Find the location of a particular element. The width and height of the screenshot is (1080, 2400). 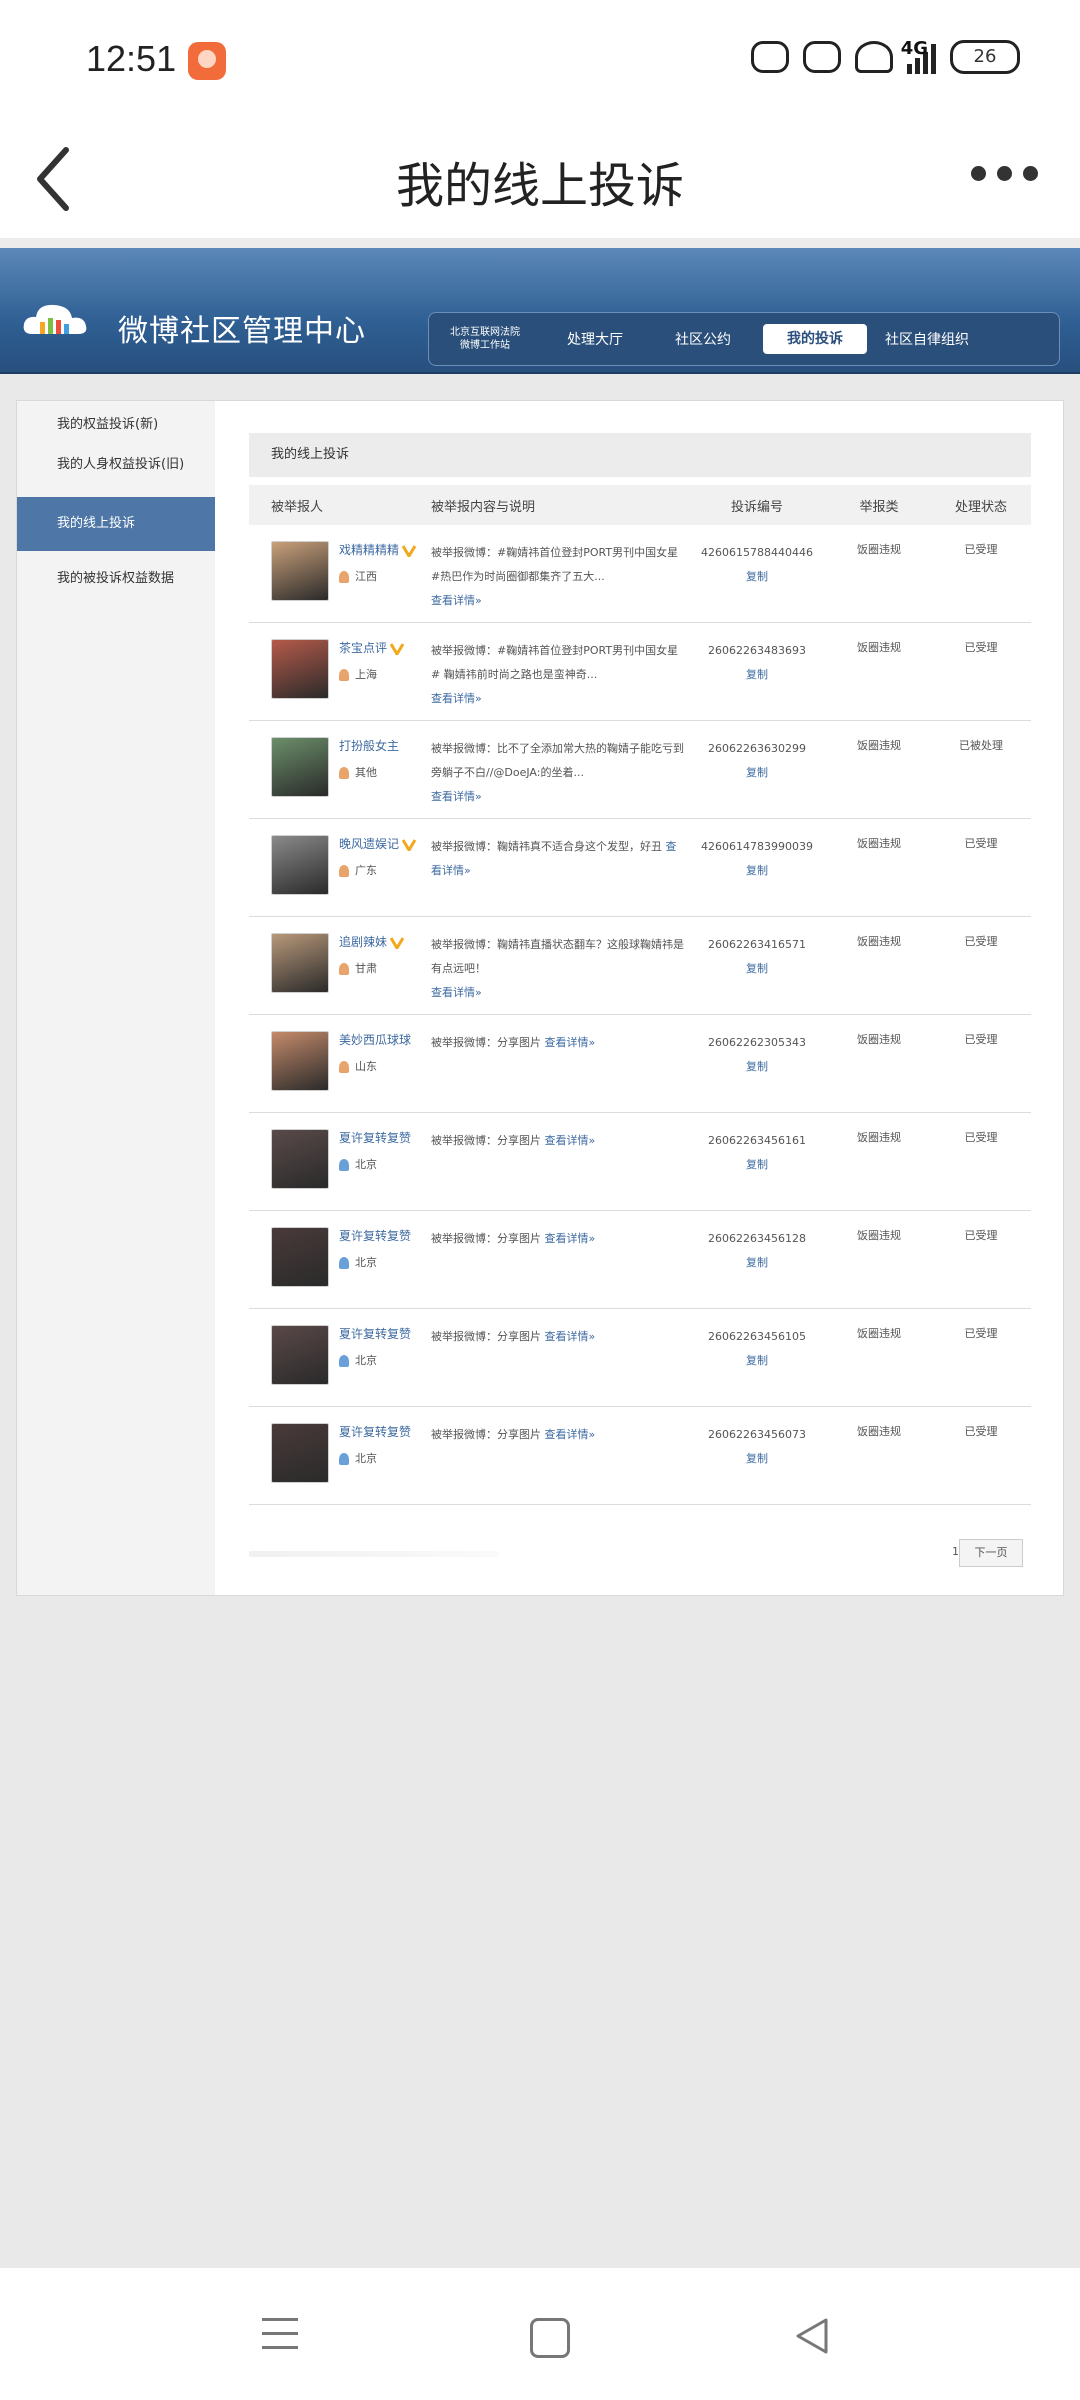

complaint-id: 26062263456161 is located at coordinates (757, 1140).